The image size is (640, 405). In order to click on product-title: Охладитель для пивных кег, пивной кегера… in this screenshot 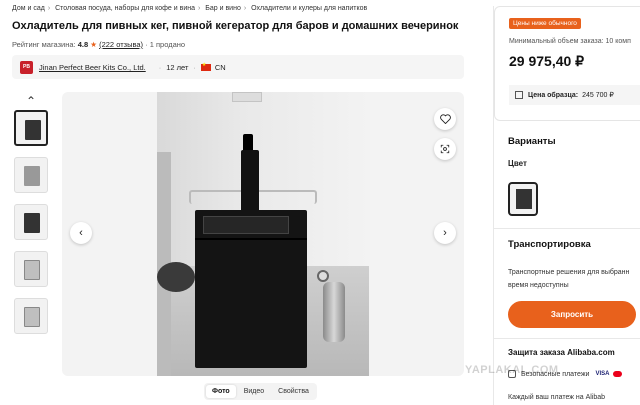, I will do `click(235, 26)`.